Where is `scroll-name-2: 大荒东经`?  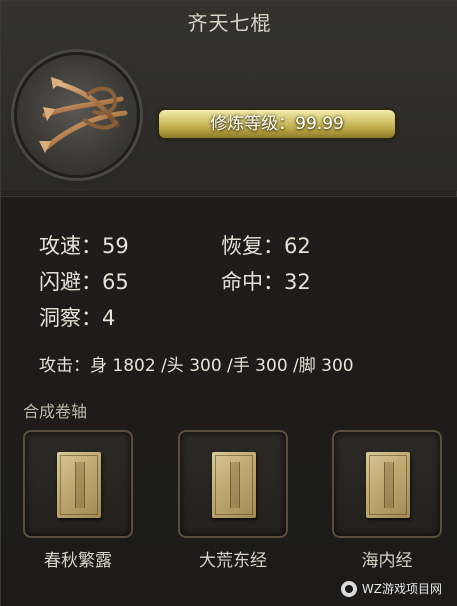
scroll-name-2: 大荒东经 is located at coordinates (233, 561).